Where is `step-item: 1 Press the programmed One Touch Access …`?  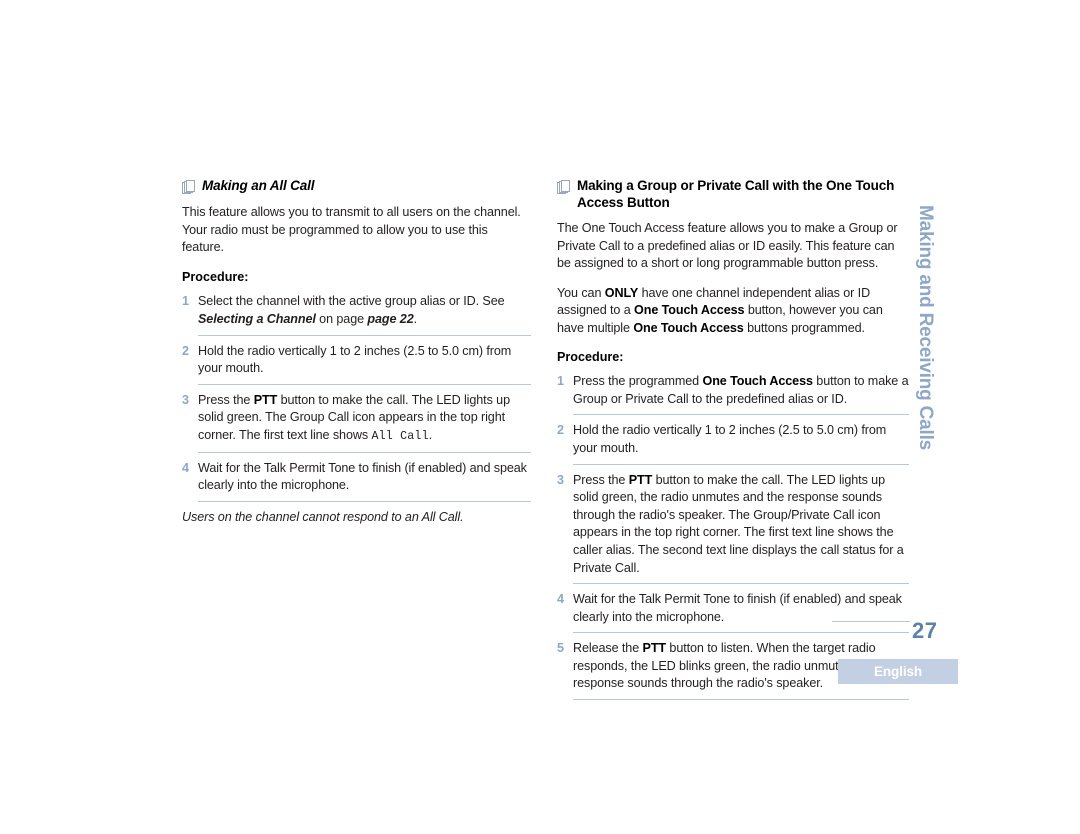
step-item: 1 Press the programmed One Touch Access … is located at coordinates (733, 394).